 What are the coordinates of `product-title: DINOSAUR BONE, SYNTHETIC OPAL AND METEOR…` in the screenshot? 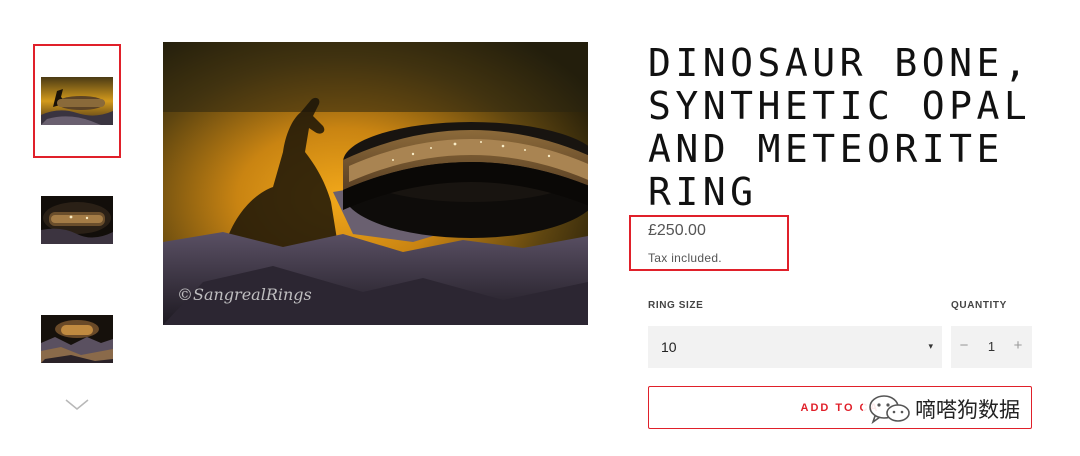 It's located at (840, 127).